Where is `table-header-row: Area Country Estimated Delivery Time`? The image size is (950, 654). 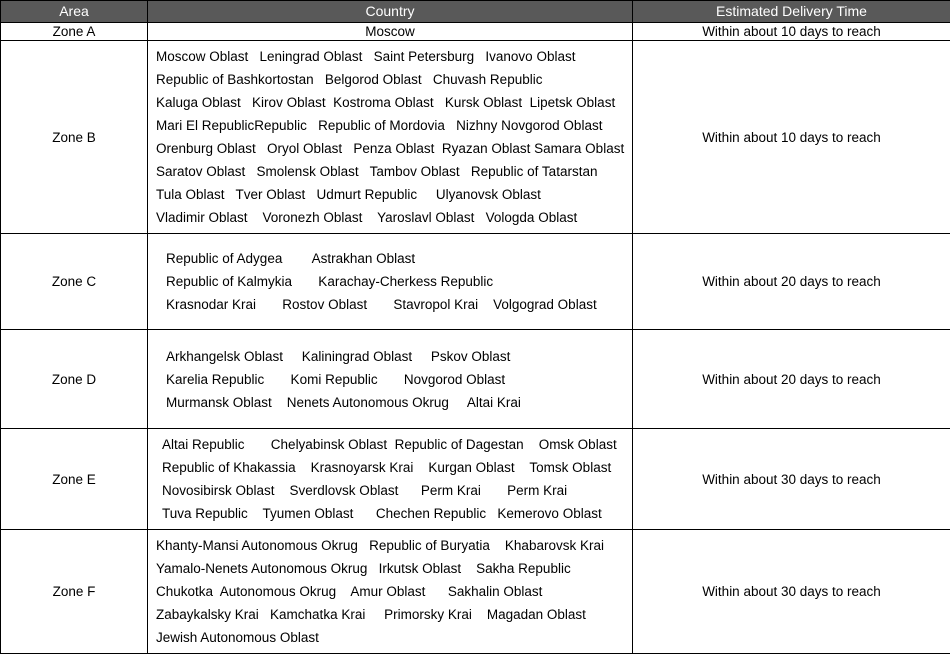 table-header-row: Area Country Estimated Delivery Time is located at coordinates (475, 12).